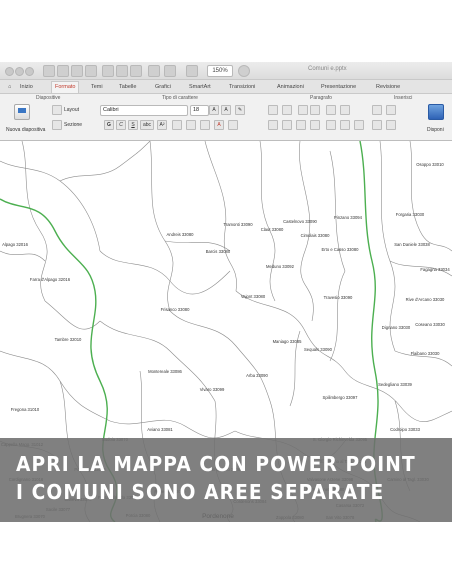 This screenshot has height=584, width=452. I want to click on redo-icon, so click(170, 71).